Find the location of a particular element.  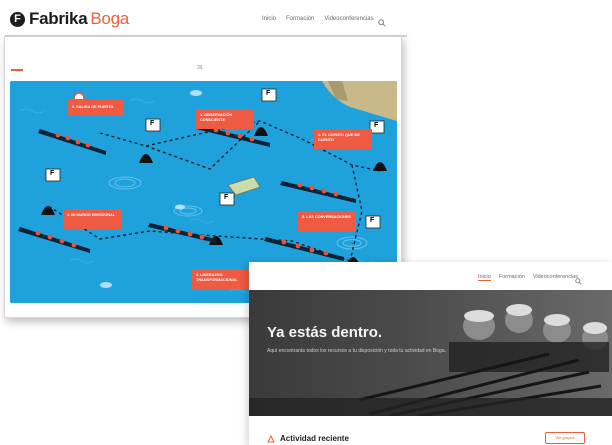

hero-title: Ya estás dentro. is located at coordinates (325, 332).